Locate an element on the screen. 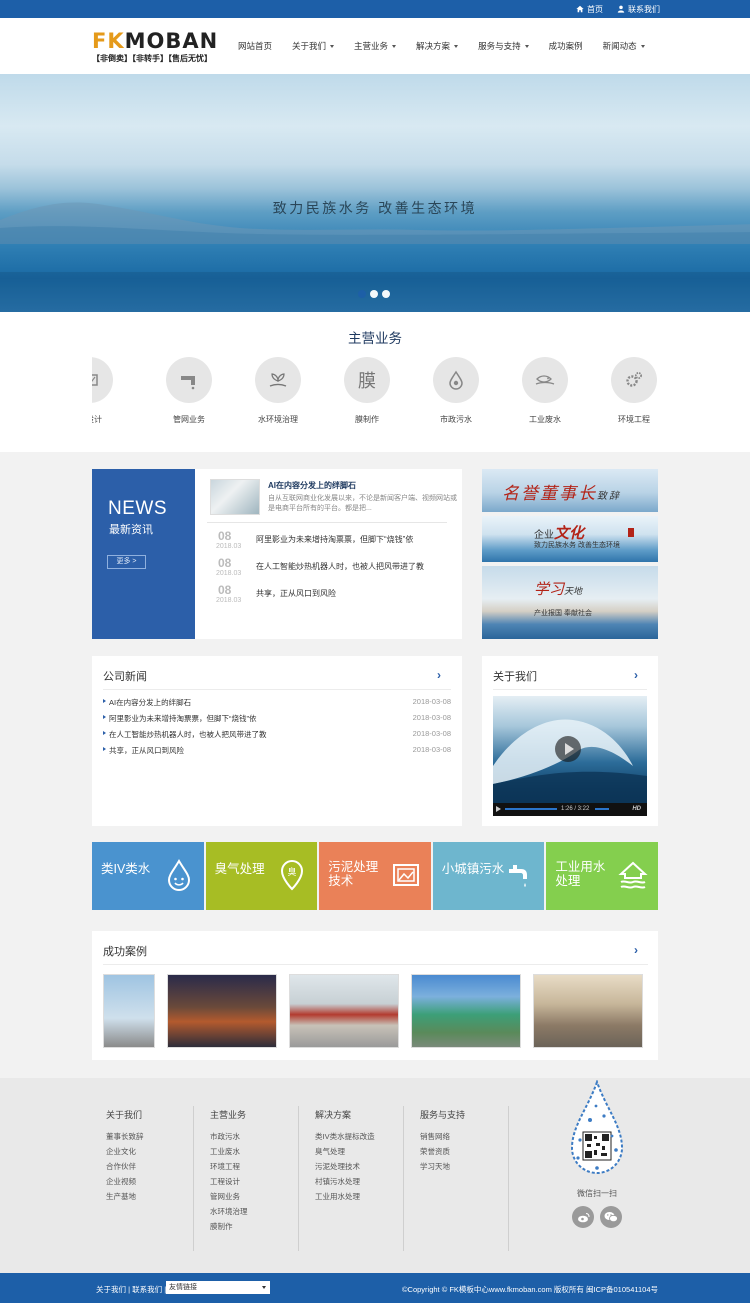  footer-link: 荣誉资质 is located at coordinates (442, 1151).